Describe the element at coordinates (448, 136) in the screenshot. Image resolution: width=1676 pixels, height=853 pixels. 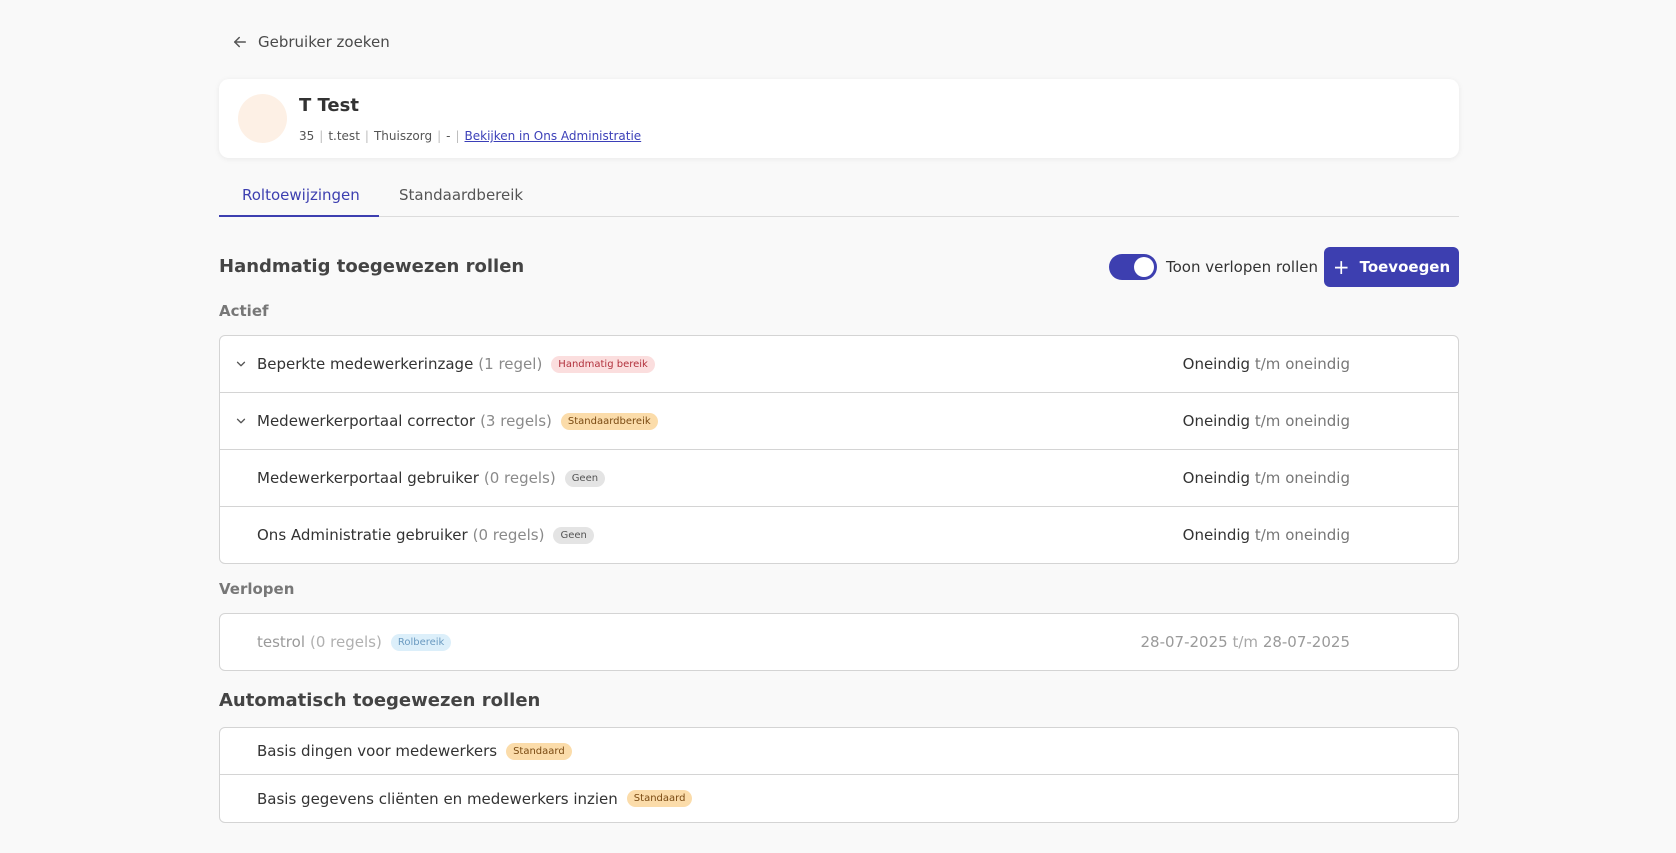
I see `user-meta-extra: -` at that location.